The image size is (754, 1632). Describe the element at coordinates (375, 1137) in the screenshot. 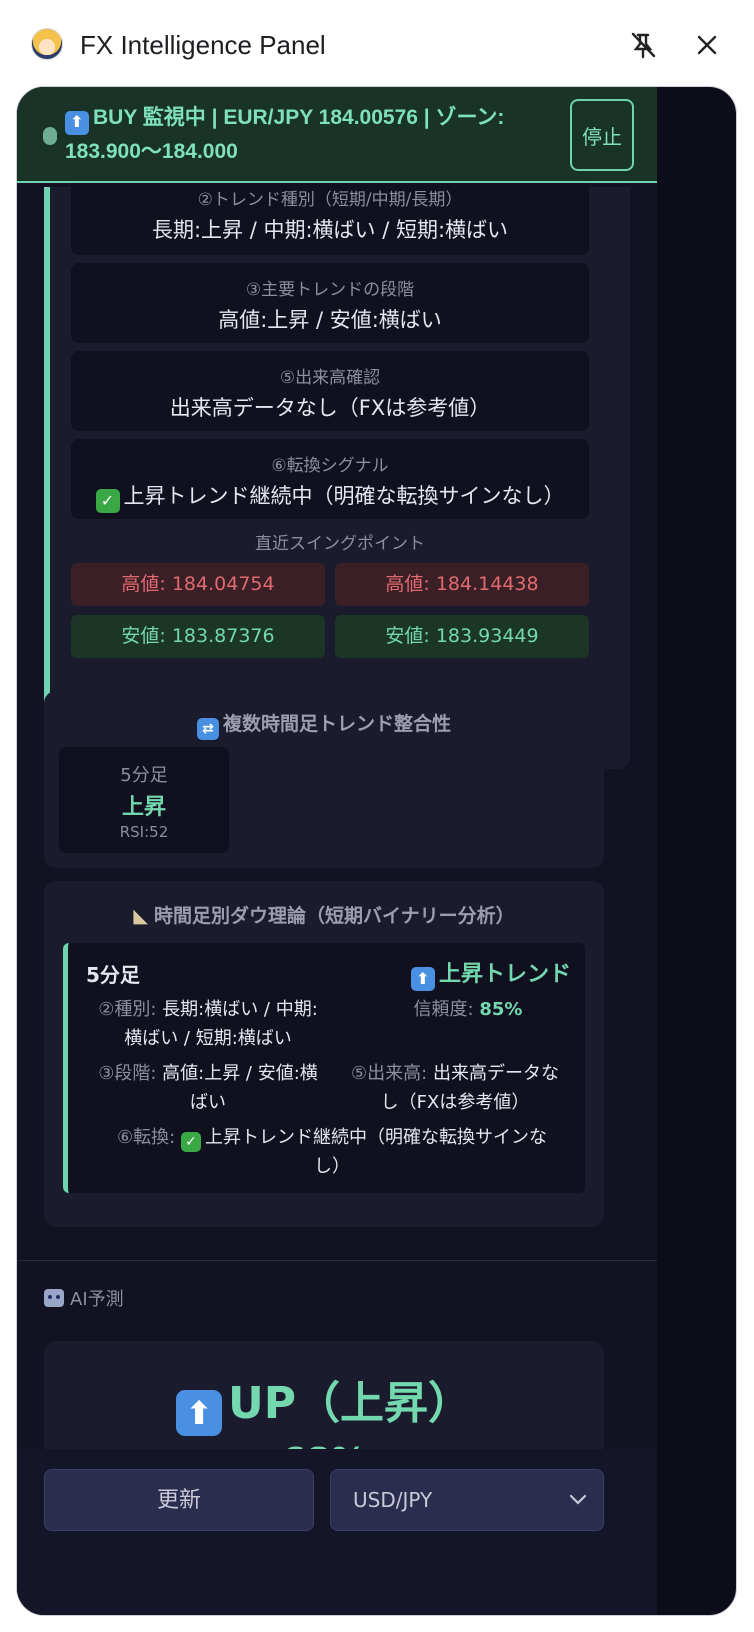

I see `reversal-value-1: 上昇トレンド継続中（明確な転換サインな` at that location.